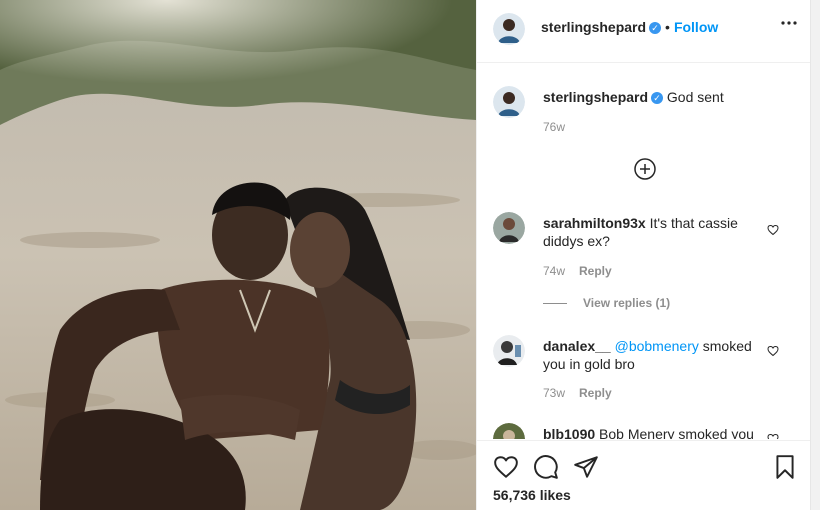 The width and height of the screenshot is (820, 511). What do you see at coordinates (577, 346) in the screenshot?
I see `comment-username: danalex__` at bounding box center [577, 346].